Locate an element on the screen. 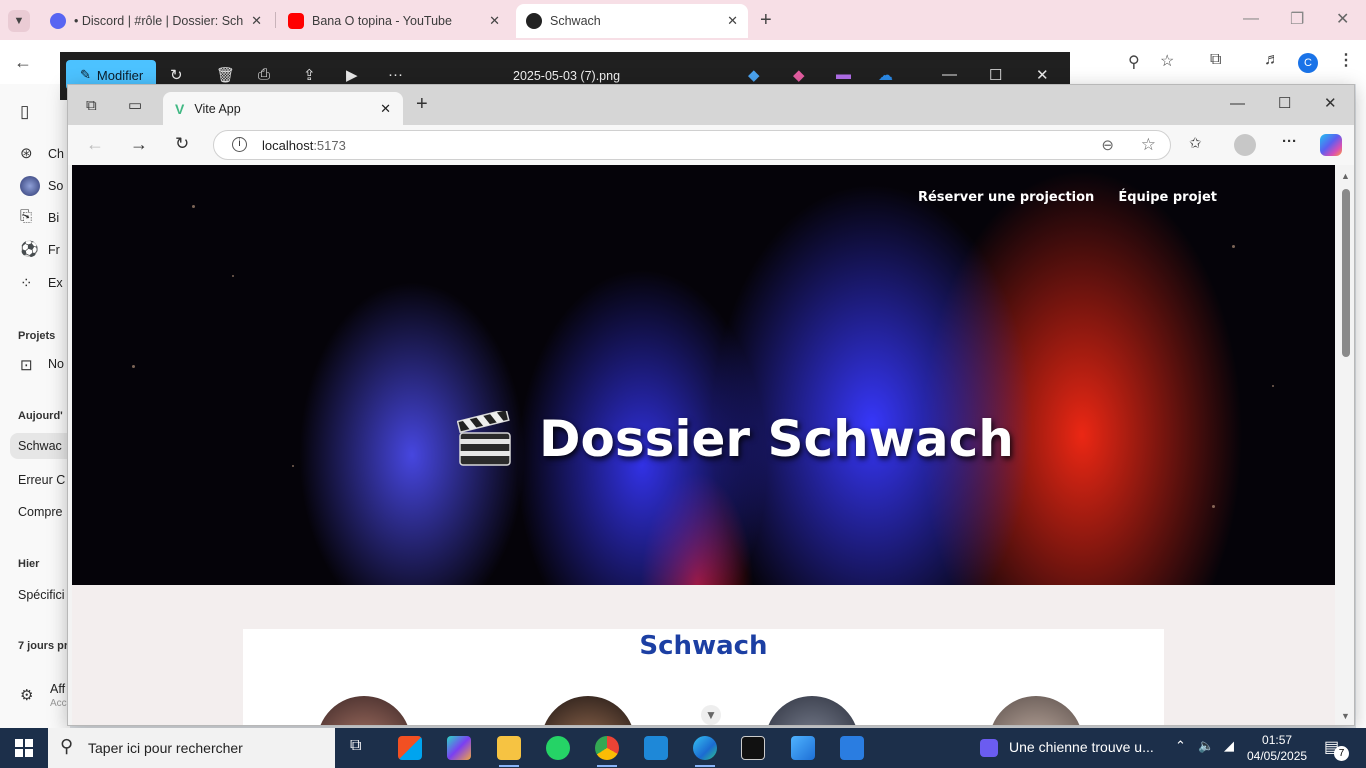 Image resolution: width=1366 pixels, height=768 pixels. search-placeholder: Taper ici pour rechercher is located at coordinates (165, 748).